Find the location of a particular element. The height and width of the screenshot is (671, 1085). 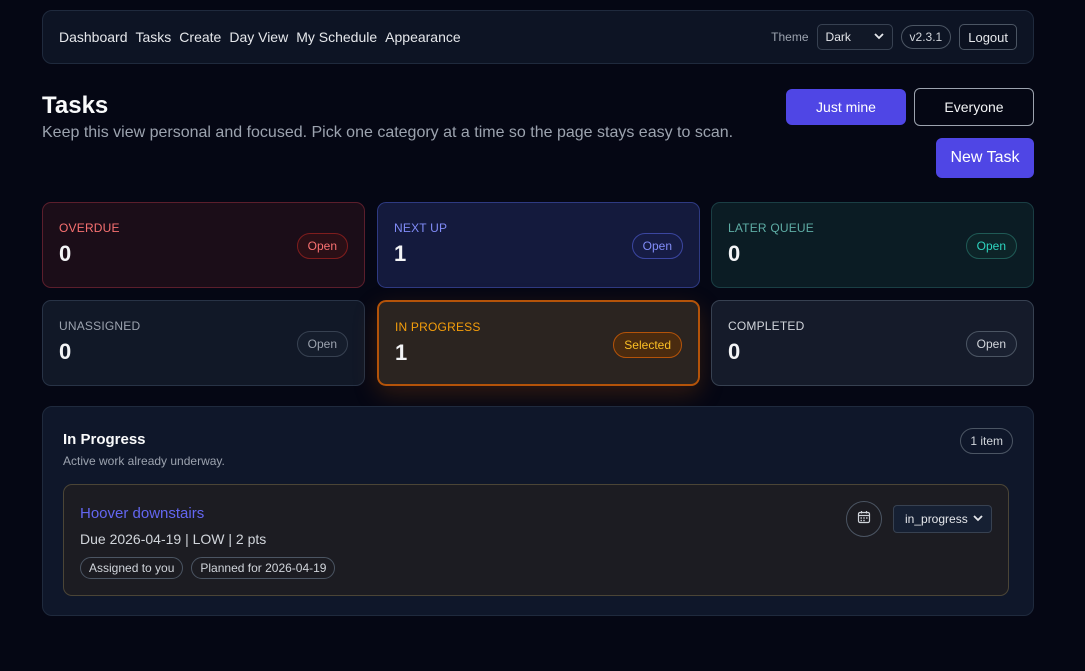

everyone-button: Everyone is located at coordinates (974, 107).